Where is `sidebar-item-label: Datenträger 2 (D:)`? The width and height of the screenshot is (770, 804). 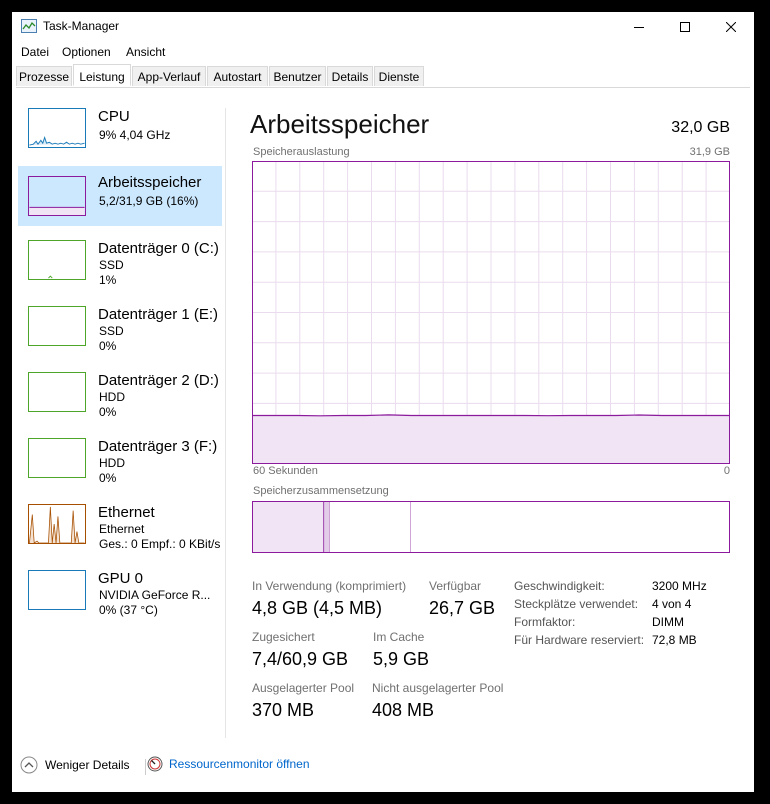 sidebar-item-label: Datenträger 2 (D:) is located at coordinates (158, 380).